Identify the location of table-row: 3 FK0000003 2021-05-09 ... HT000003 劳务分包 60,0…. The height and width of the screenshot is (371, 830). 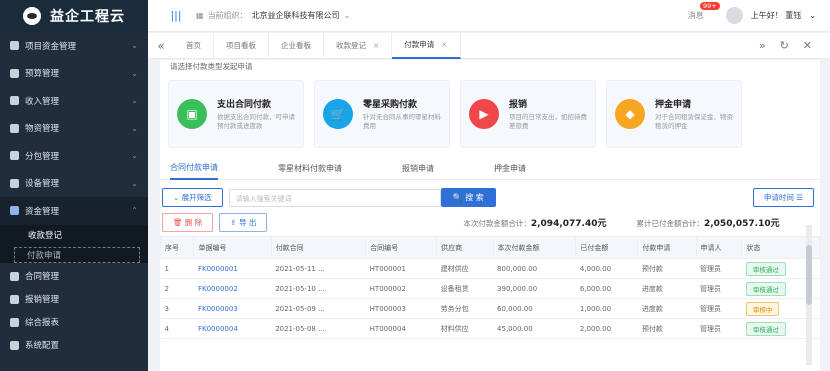
(490, 308).